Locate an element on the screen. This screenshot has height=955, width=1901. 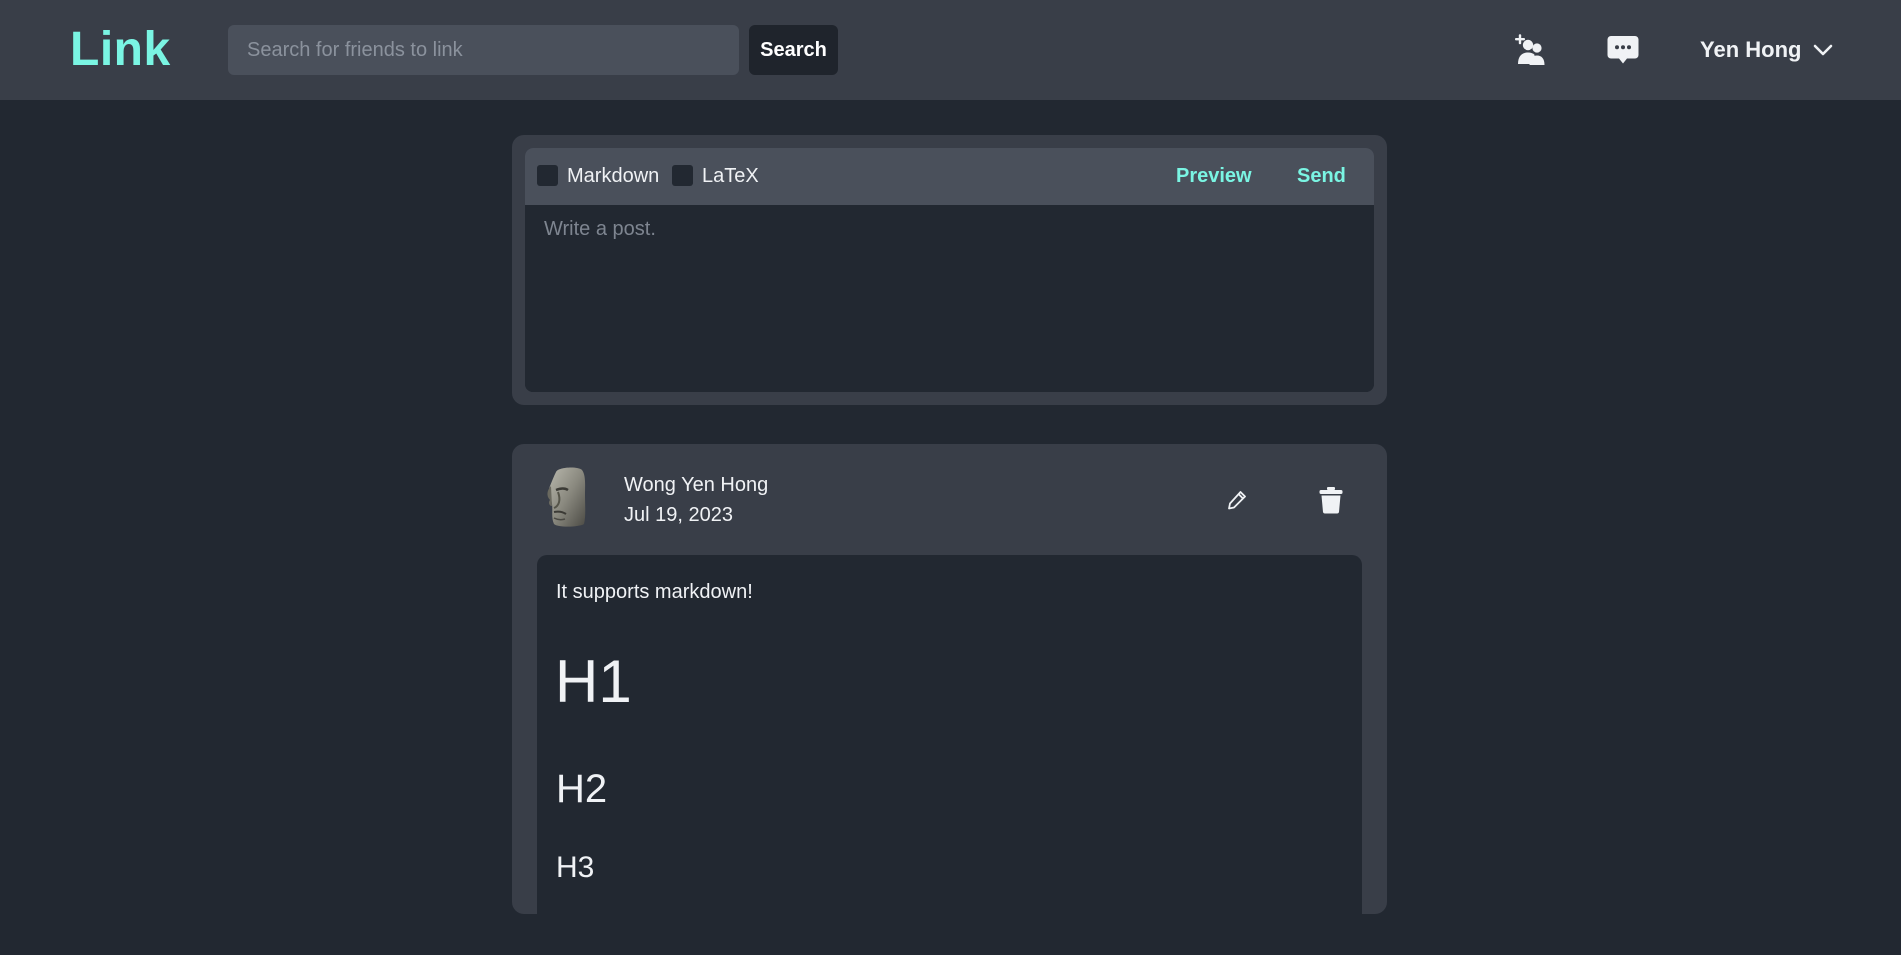
moai-avatar is located at coordinates (566, 497).